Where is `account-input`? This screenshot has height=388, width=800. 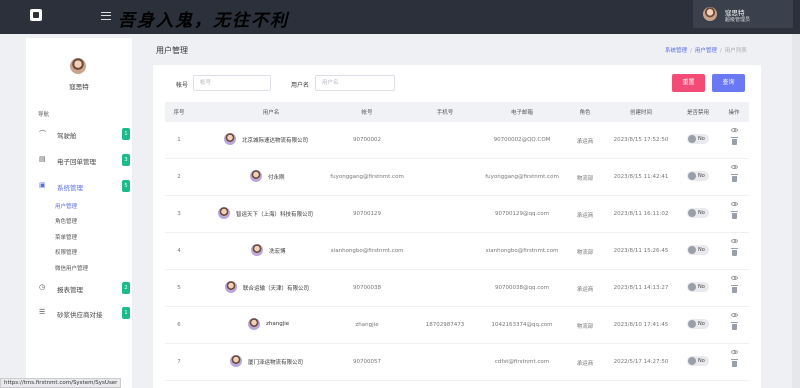 account-input is located at coordinates (232, 83).